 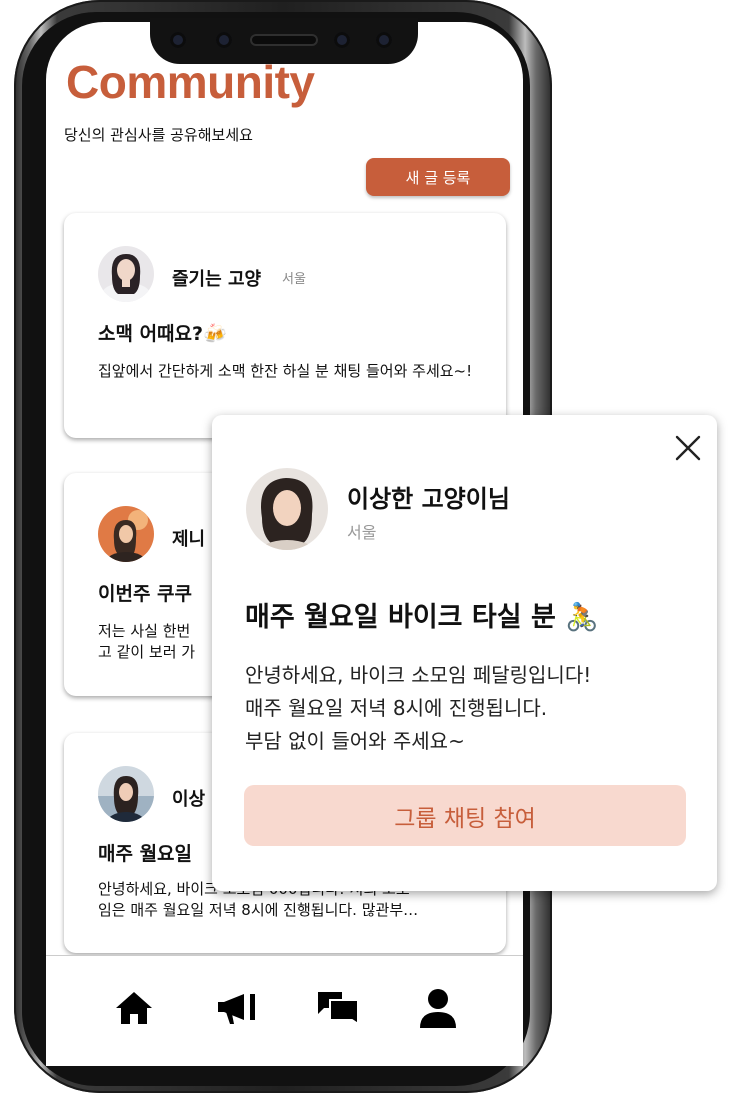 What do you see at coordinates (158, 135) in the screenshot?
I see `page-subtitle: 당신의 관심사를 공유해보세요` at bounding box center [158, 135].